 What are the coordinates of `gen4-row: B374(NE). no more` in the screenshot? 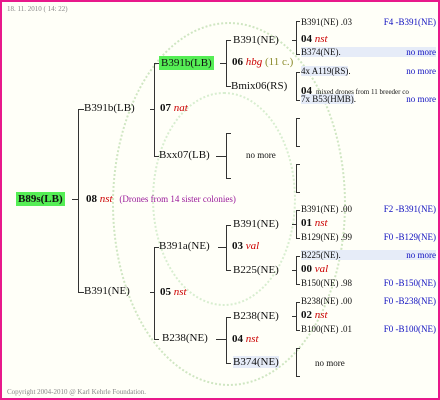 It's located at (368, 52).